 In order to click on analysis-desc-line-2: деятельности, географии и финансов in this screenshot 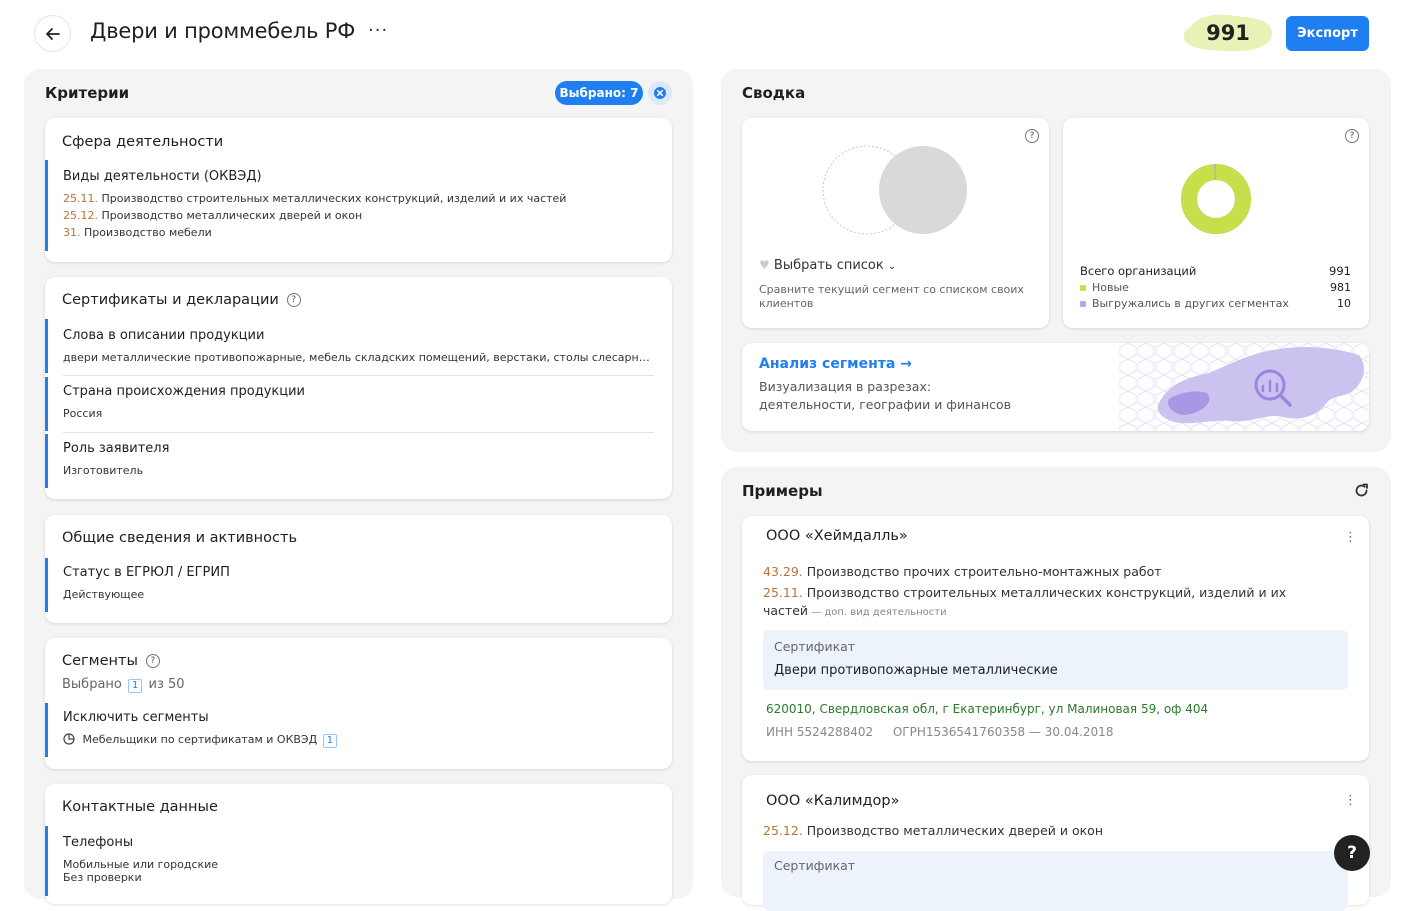, I will do `click(885, 404)`.